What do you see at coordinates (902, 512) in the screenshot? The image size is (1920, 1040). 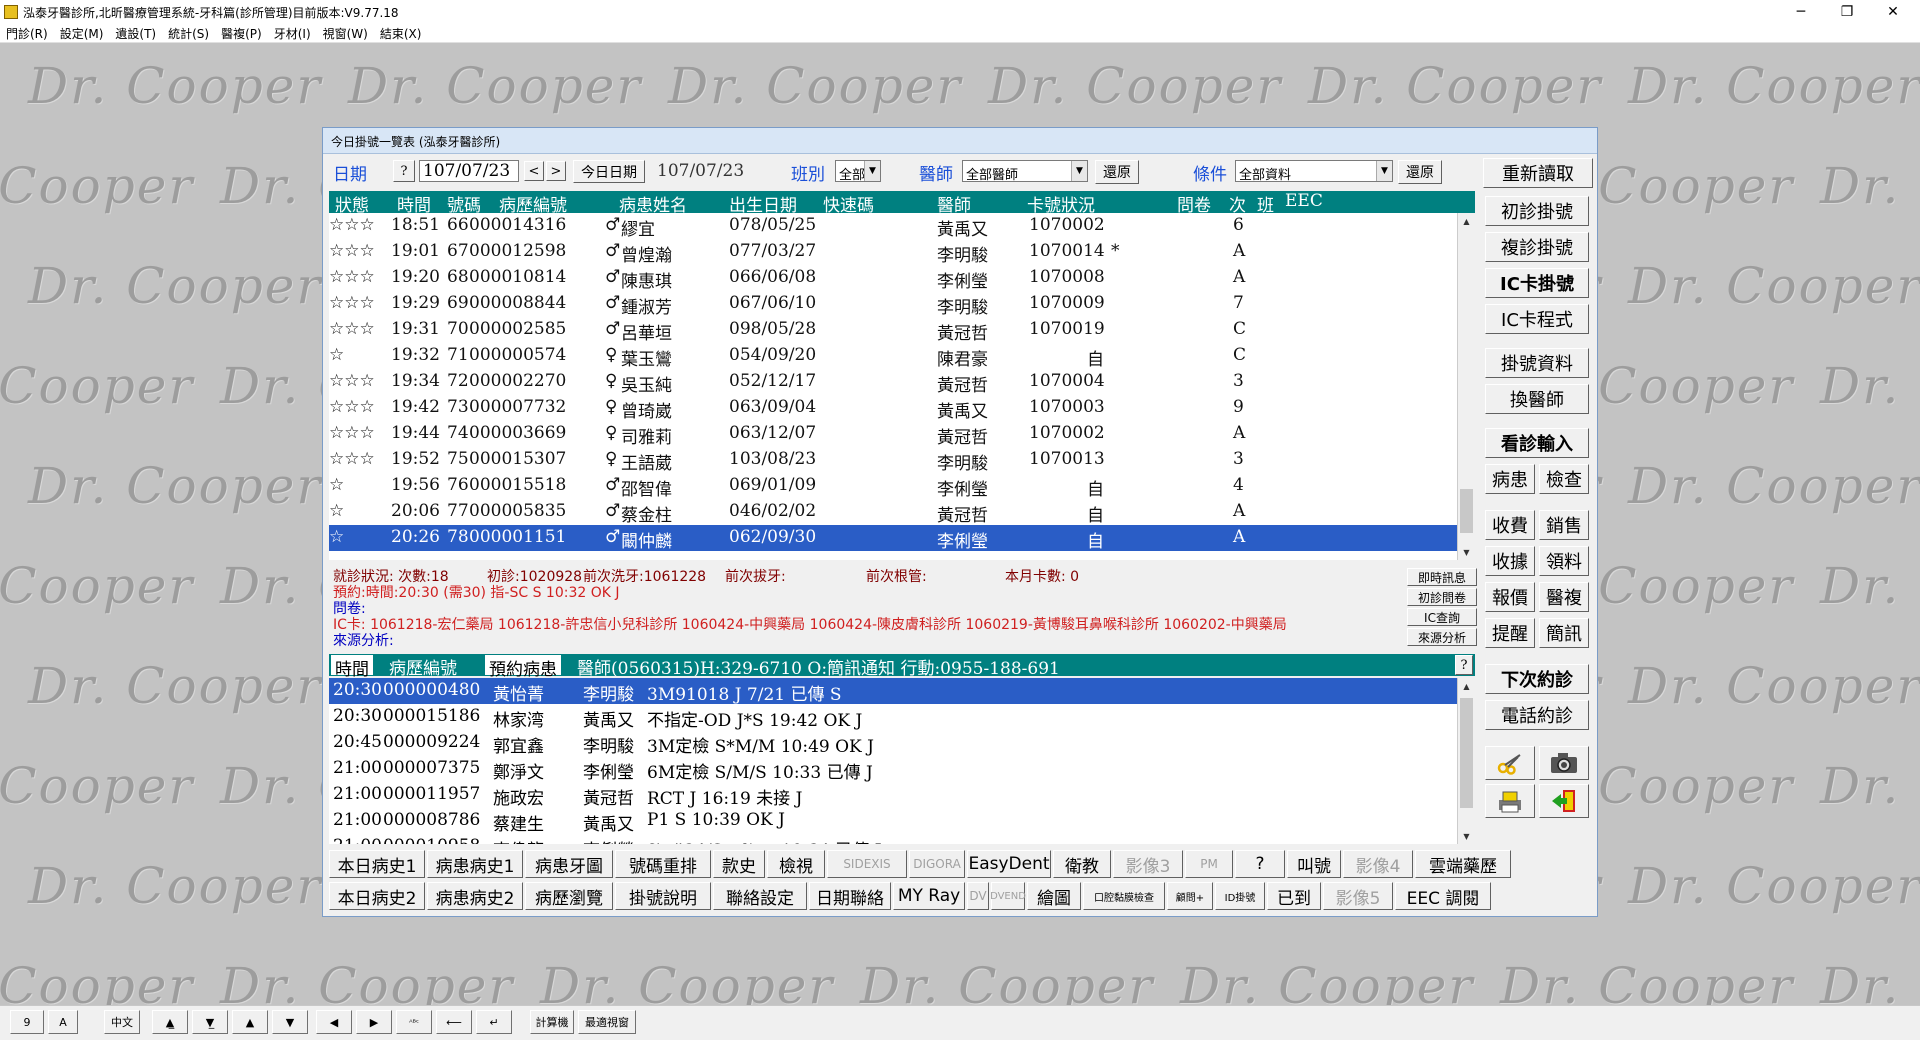 I see `table-row: ☆ 20:06 77 000005835 ♂ 蔡金柱 046/02/02 黃冠哲 自 A` at bounding box center [902, 512].